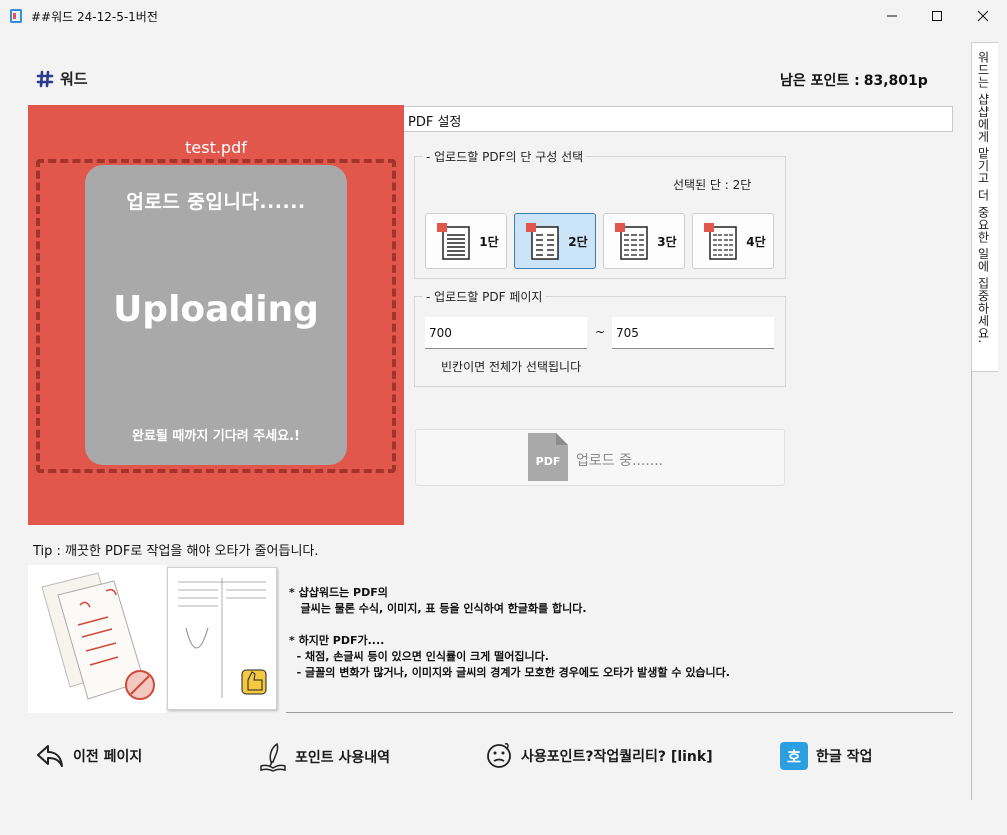  What do you see at coordinates (499, 755) in the screenshot?
I see `confused-face-icon` at bounding box center [499, 755].